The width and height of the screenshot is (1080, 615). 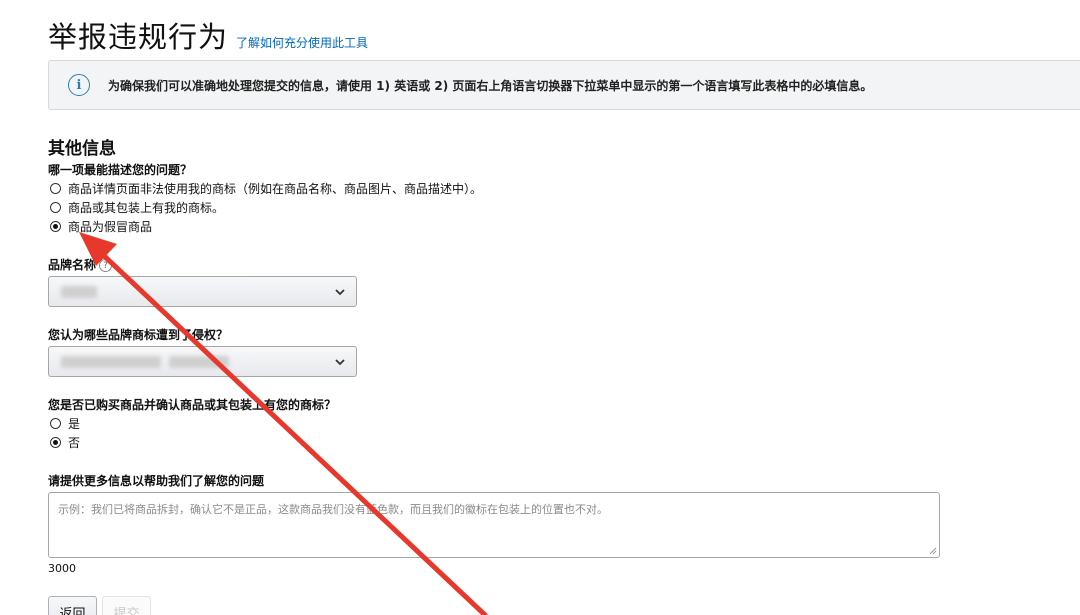 What do you see at coordinates (72, 605) in the screenshot?
I see `back-button: 返回` at bounding box center [72, 605].